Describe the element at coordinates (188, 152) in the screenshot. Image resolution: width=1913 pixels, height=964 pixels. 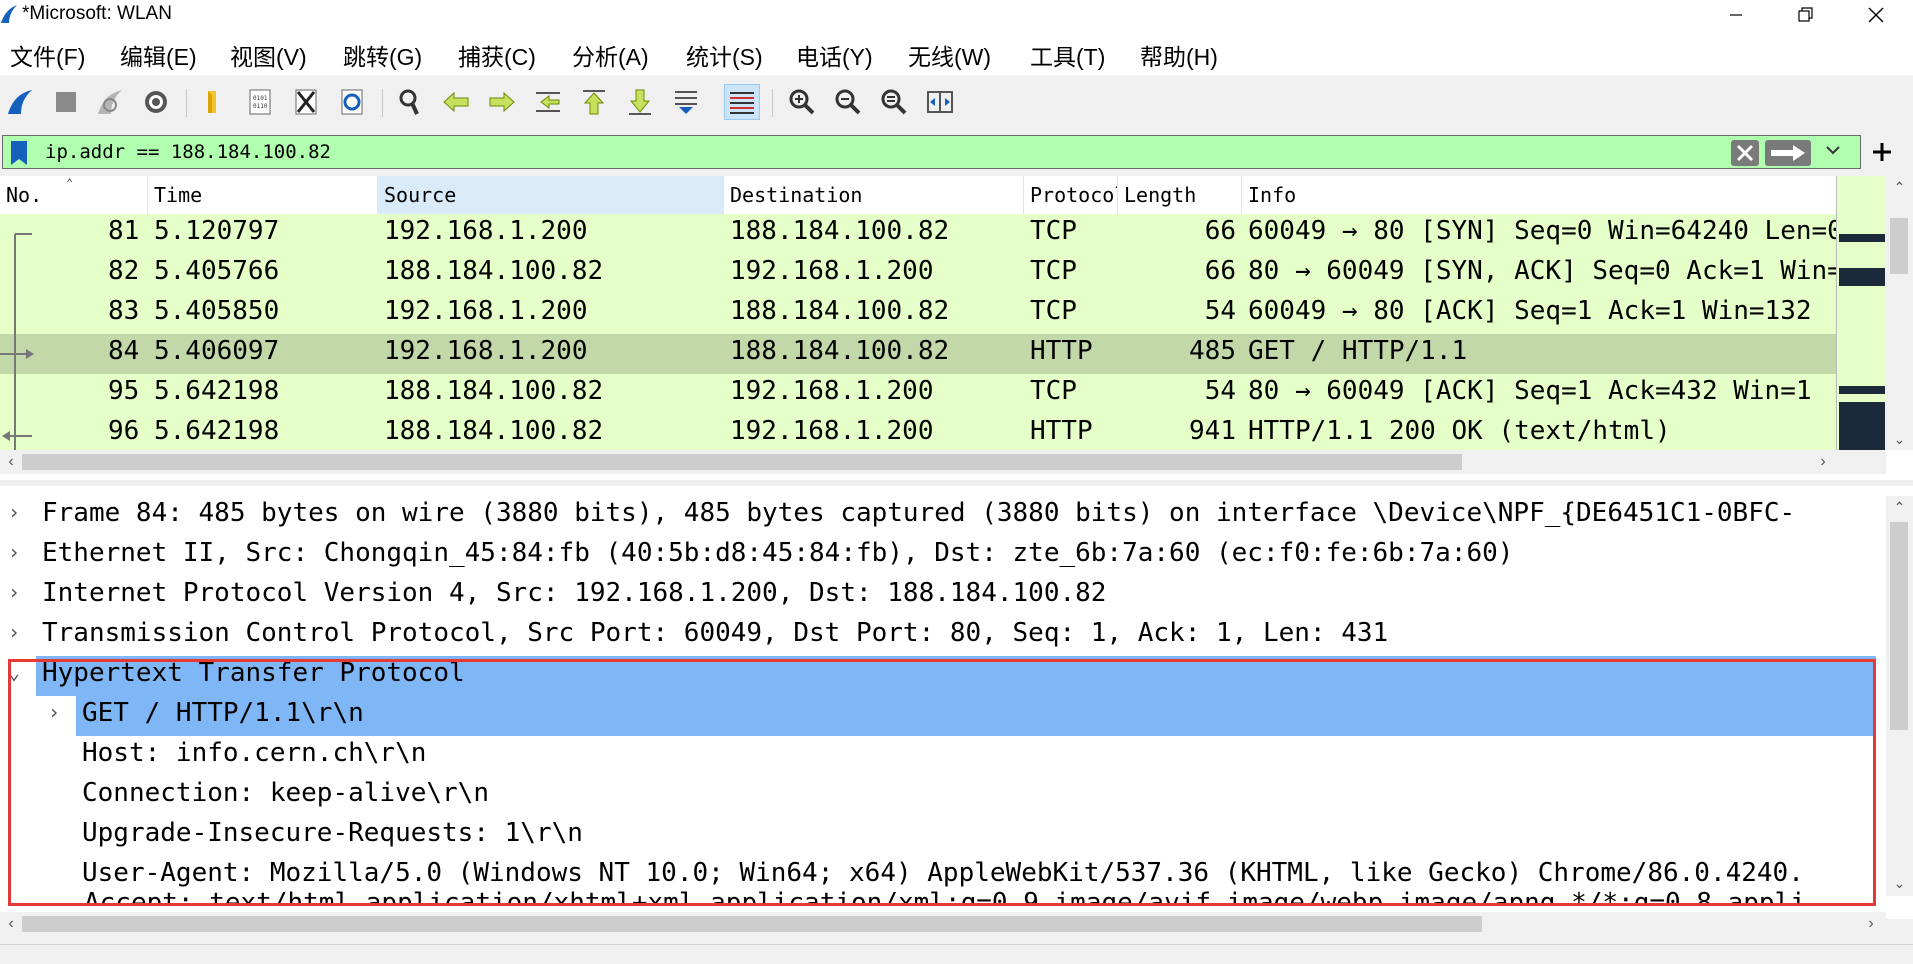
I see `display-filter-text: ip.addr == 188.184.100.82` at that location.